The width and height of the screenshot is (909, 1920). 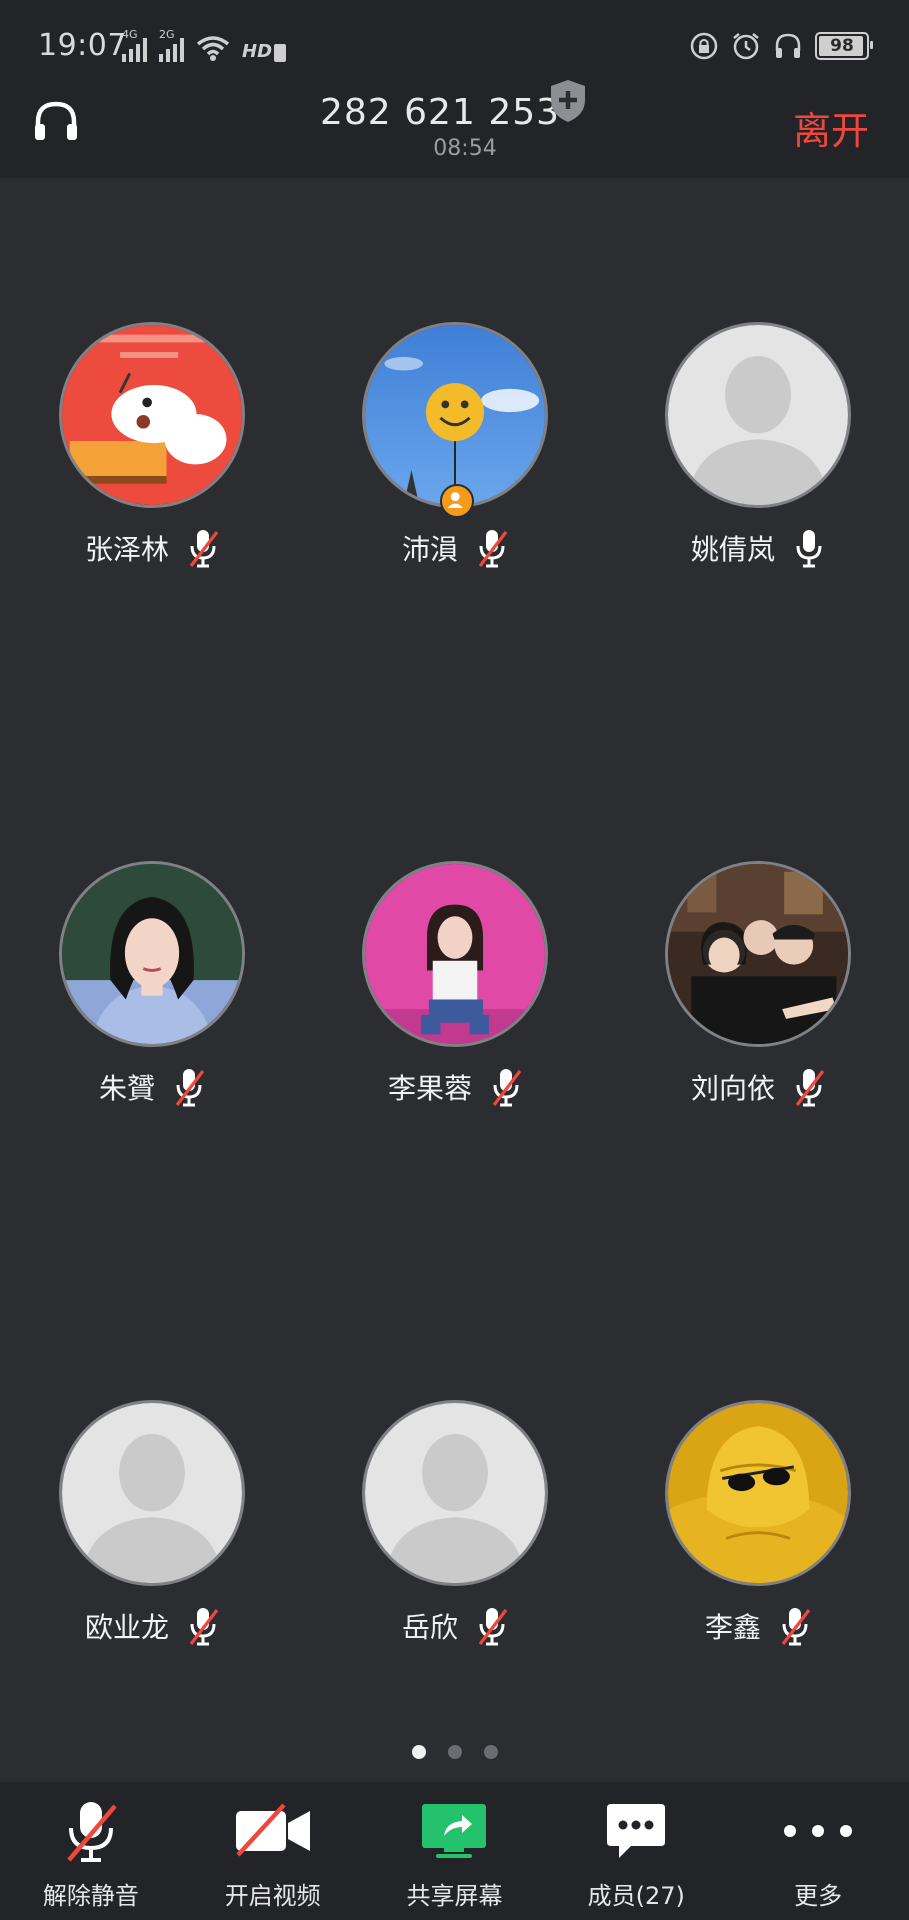 I want to click on share-screen-button: 共享屏幕, so click(x=455, y=1851).